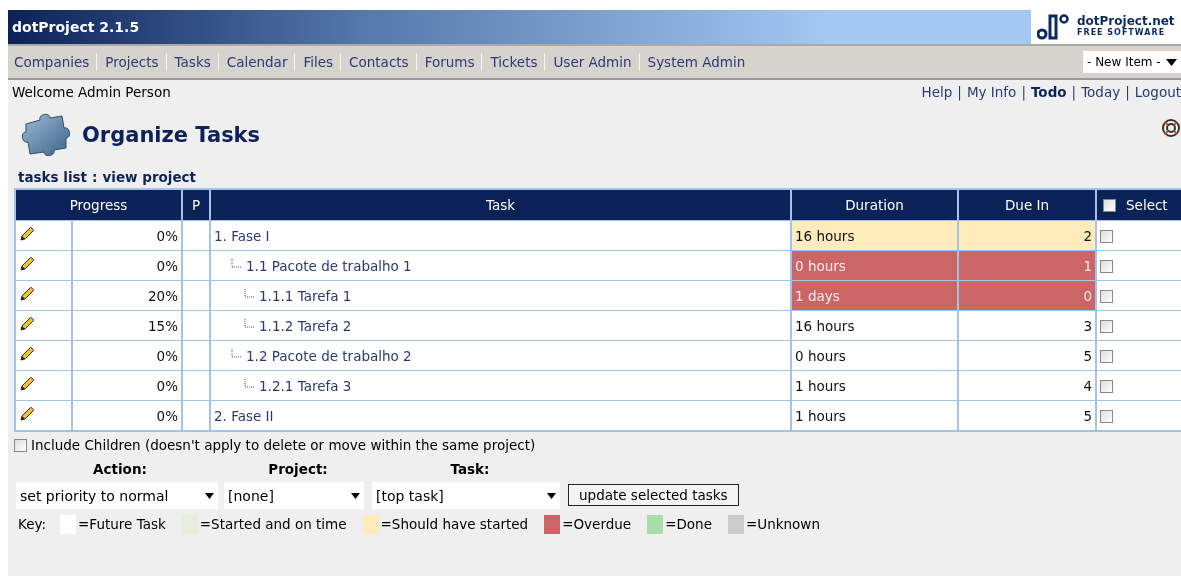  Describe the element at coordinates (454, 524) in the screenshot. I see `legend-label: =Should have started` at that location.